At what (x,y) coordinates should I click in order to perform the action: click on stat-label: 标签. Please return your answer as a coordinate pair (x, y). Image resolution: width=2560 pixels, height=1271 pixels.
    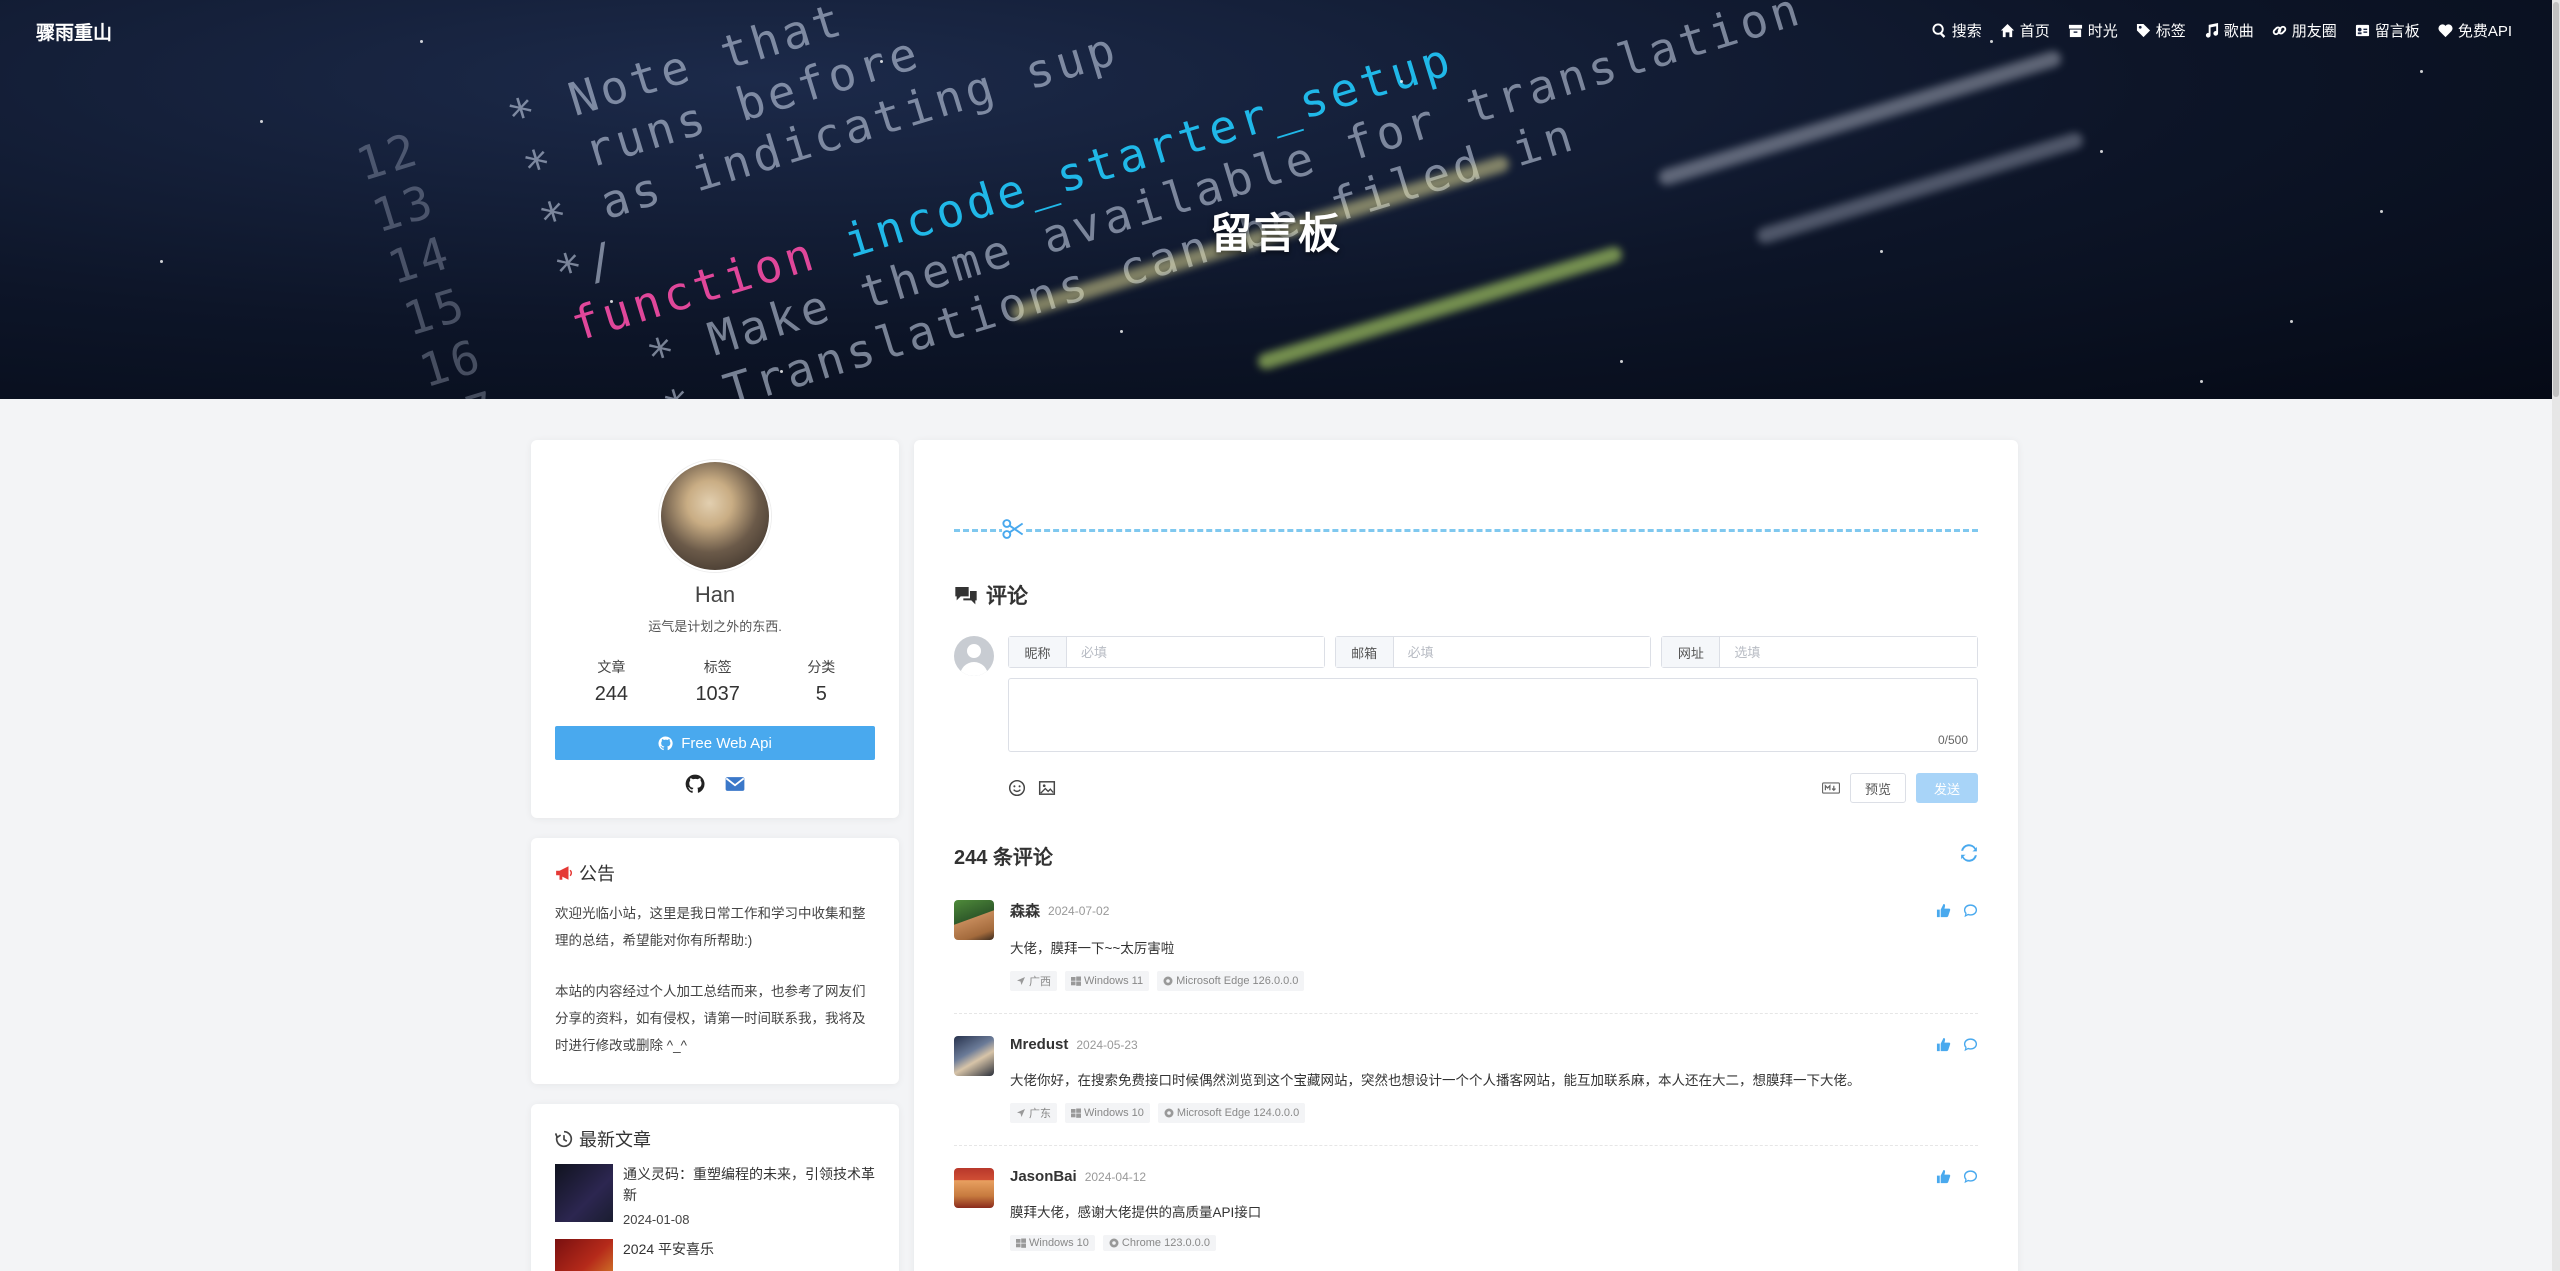
    Looking at the image, I should click on (717, 667).